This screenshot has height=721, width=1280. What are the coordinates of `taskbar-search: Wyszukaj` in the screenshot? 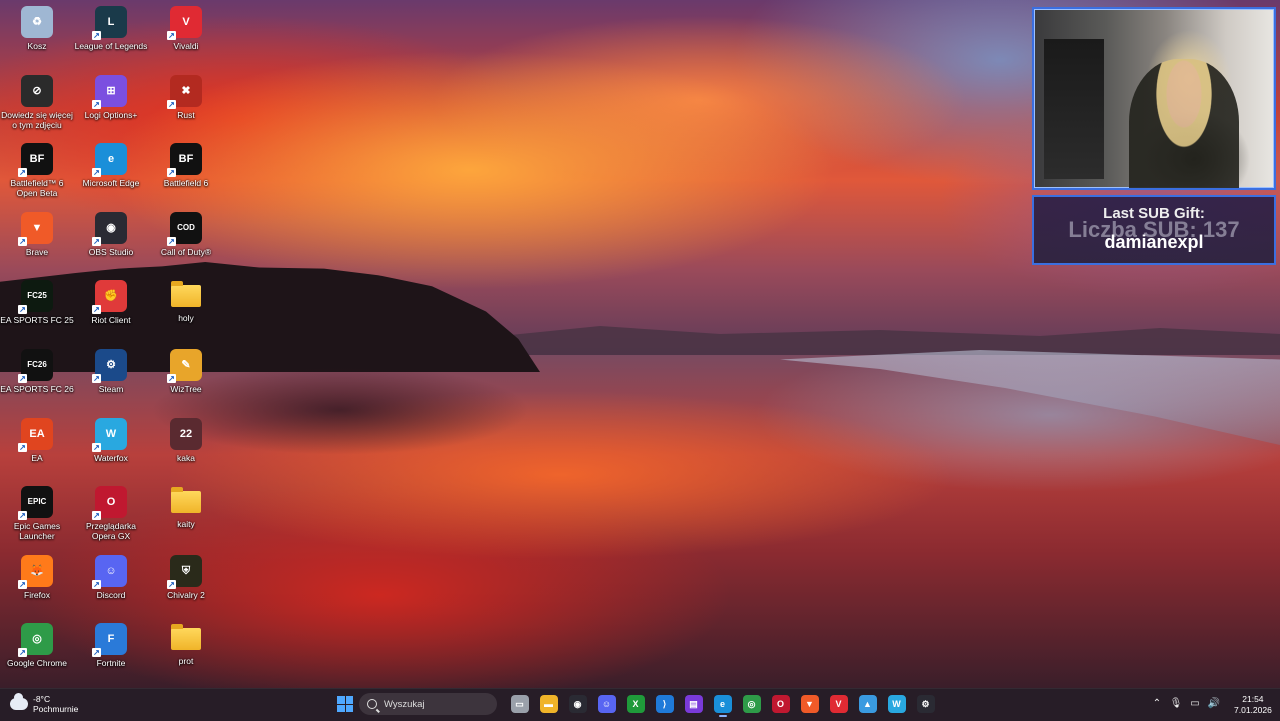 It's located at (428, 704).